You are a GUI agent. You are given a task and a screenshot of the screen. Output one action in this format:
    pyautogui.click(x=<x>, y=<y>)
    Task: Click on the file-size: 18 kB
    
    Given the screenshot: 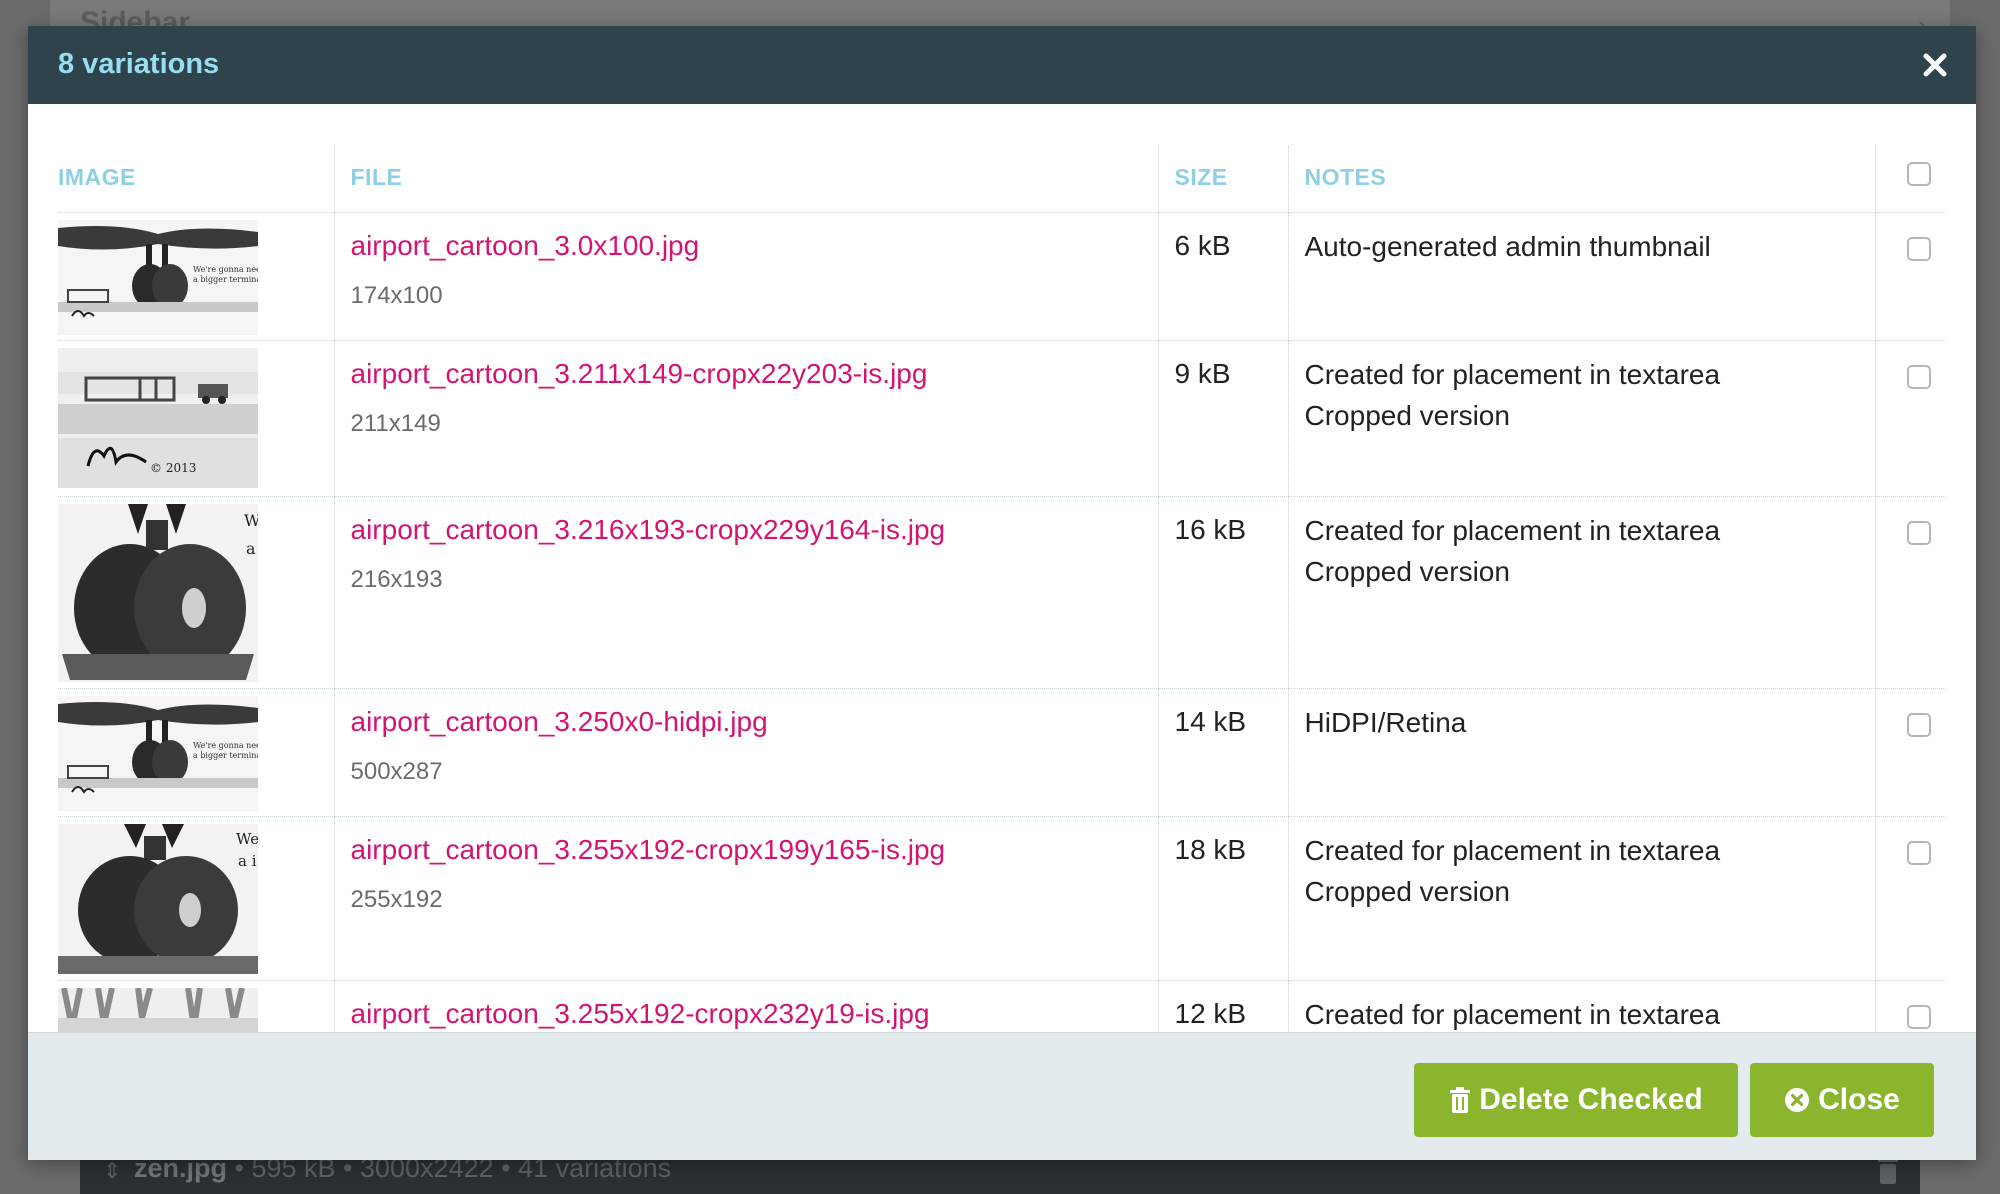 What is the action you would take?
    pyautogui.click(x=1210, y=849)
    